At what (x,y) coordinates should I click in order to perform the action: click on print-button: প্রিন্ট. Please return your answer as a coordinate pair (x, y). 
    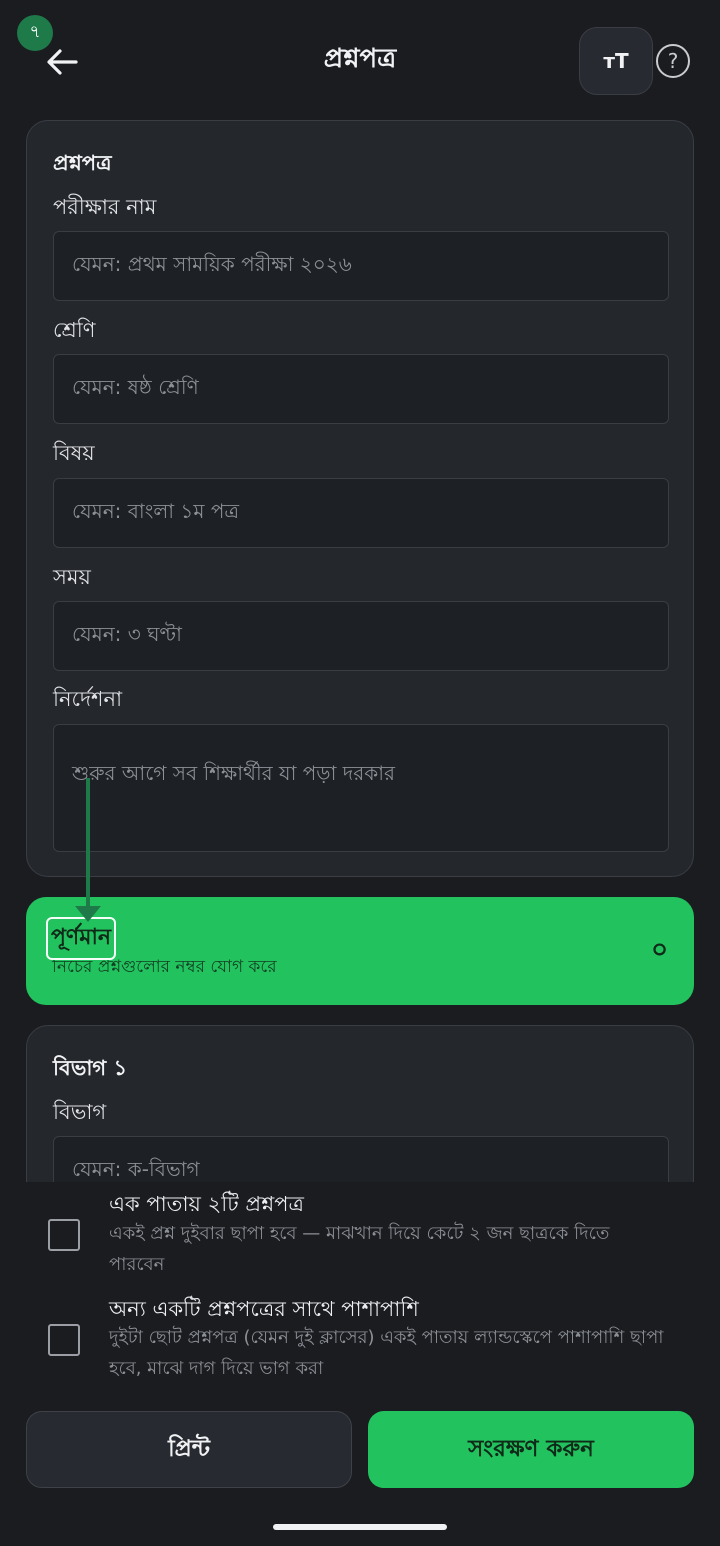
    Looking at the image, I should click on (189, 1449).